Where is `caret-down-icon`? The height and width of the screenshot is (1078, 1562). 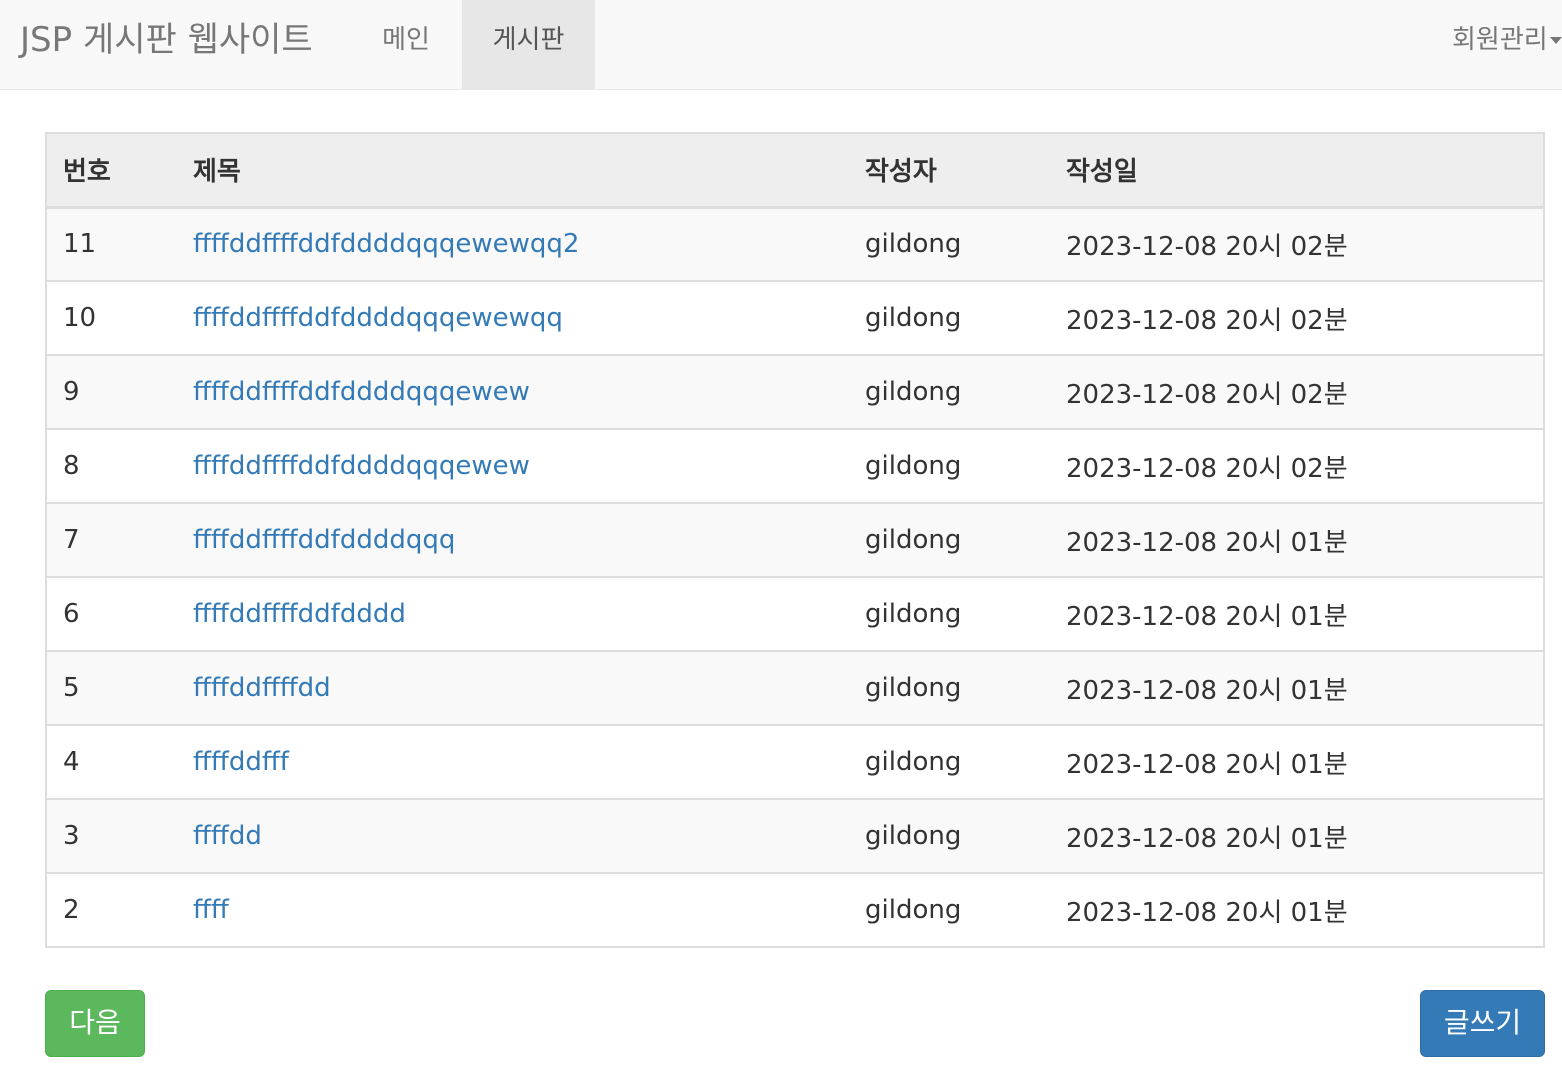
caret-down-icon is located at coordinates (1555, 40).